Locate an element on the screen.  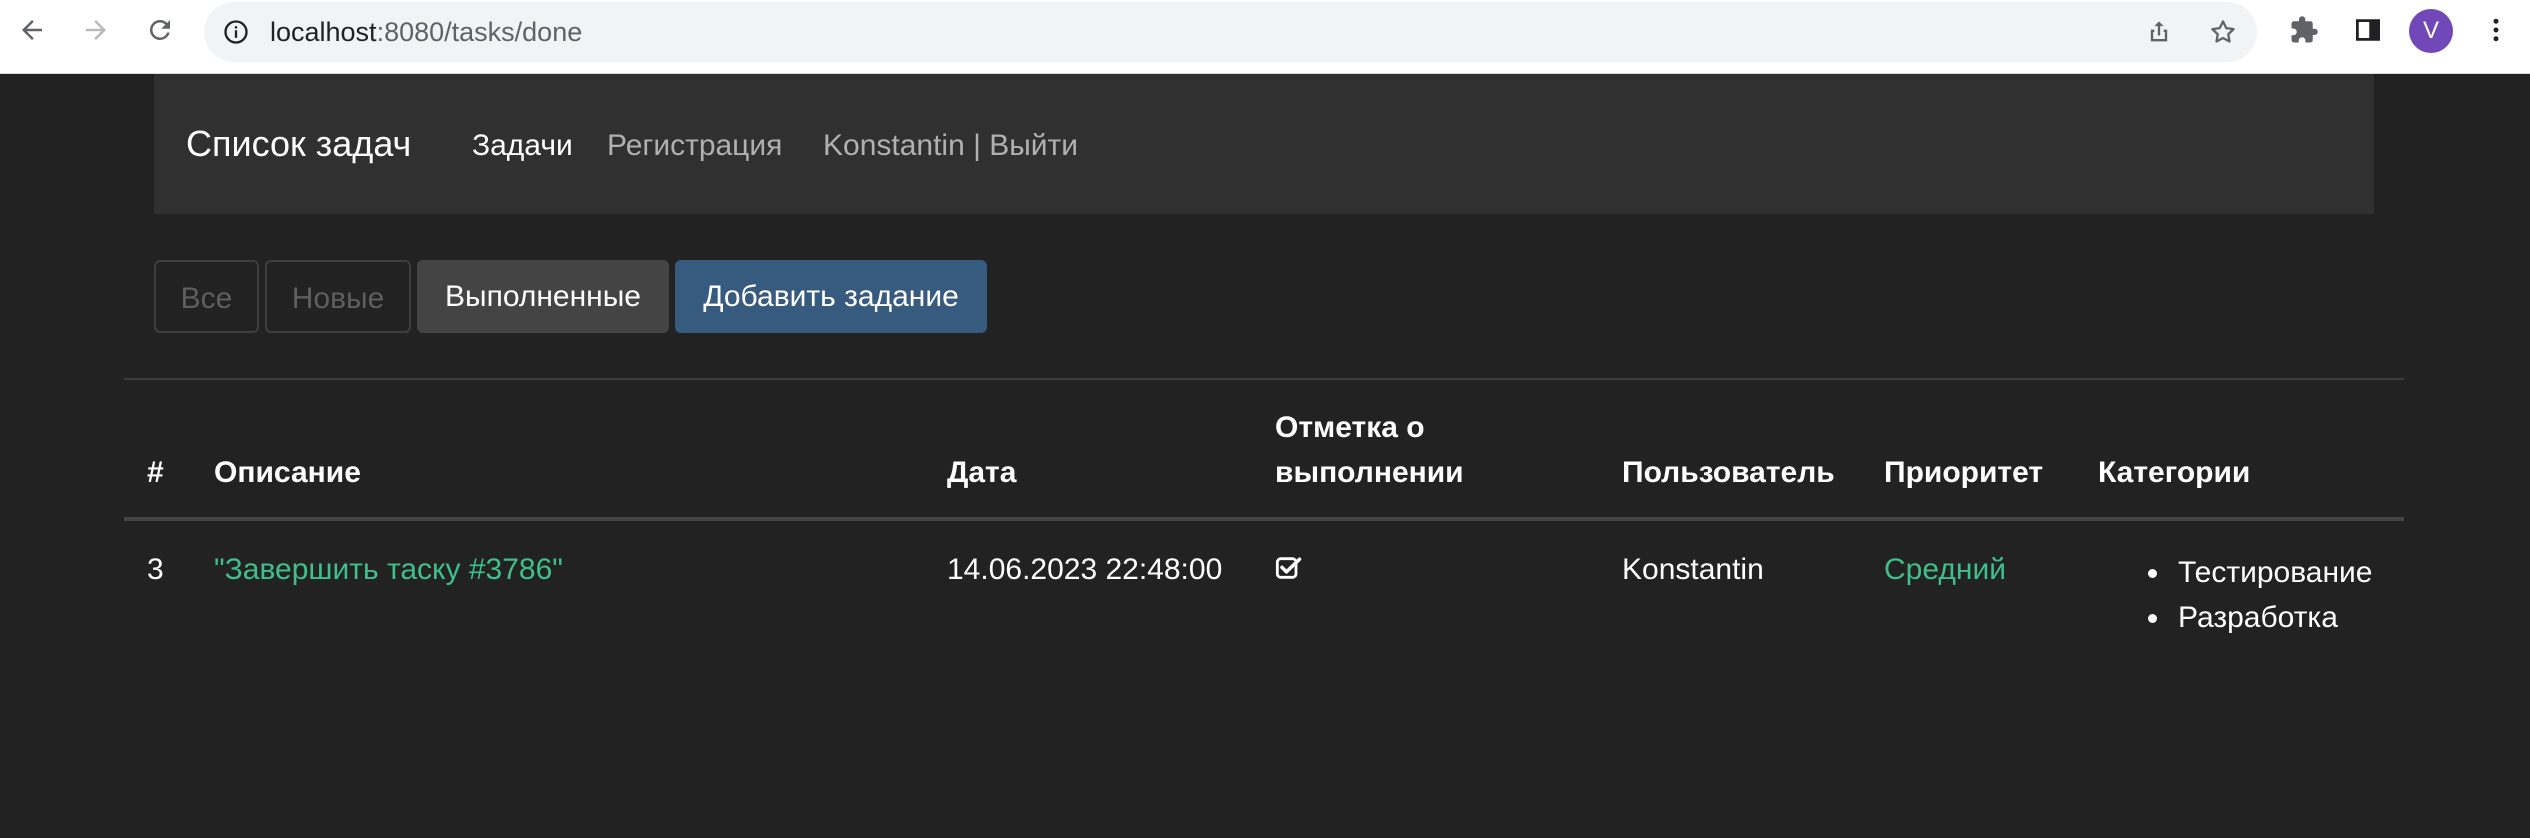
navbar-brand: Список задач is located at coordinates (298, 144).